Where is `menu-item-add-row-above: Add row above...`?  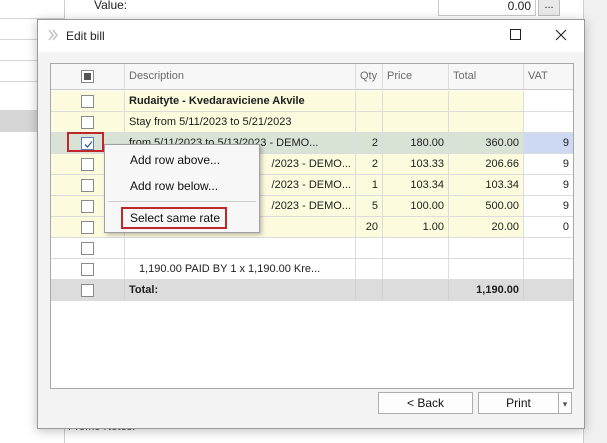 menu-item-add-row-above: Add row above... is located at coordinates (175, 160).